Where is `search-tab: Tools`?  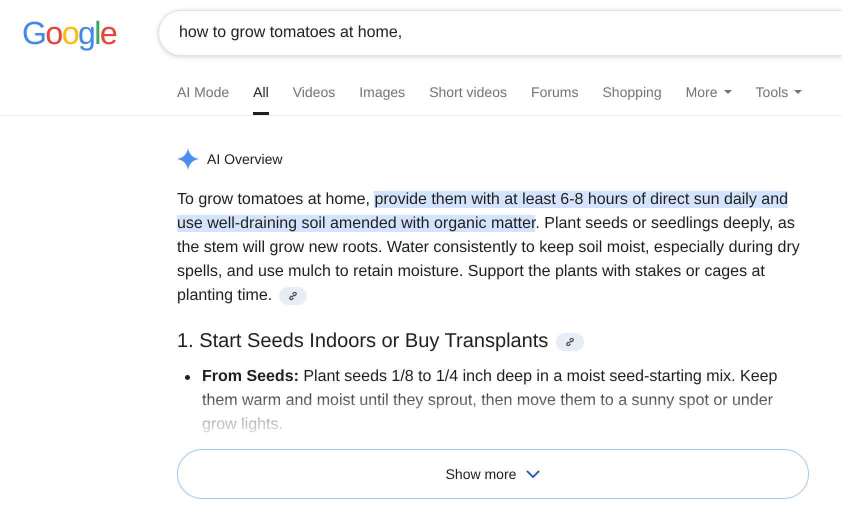
search-tab: Tools is located at coordinates (779, 96).